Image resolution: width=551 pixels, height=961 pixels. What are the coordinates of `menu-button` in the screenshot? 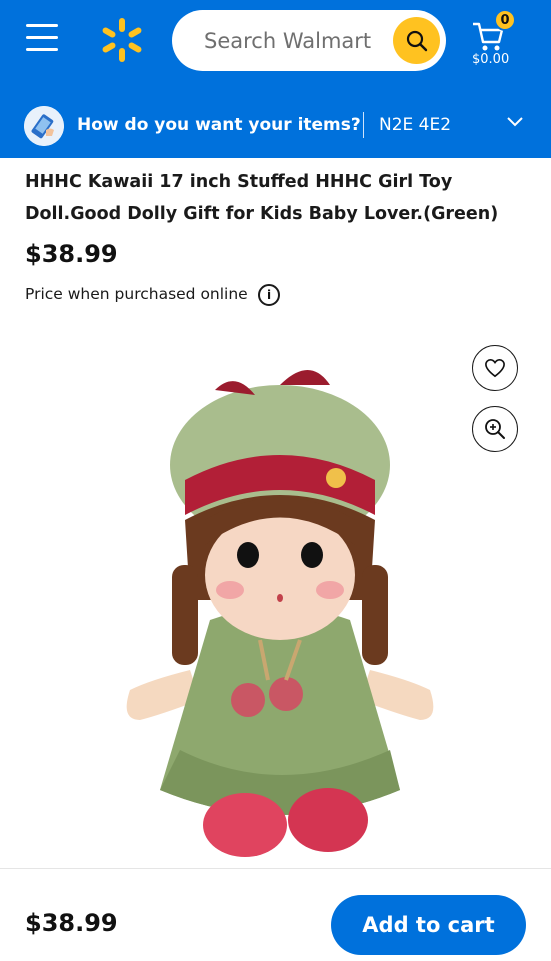 It's located at (43, 40).